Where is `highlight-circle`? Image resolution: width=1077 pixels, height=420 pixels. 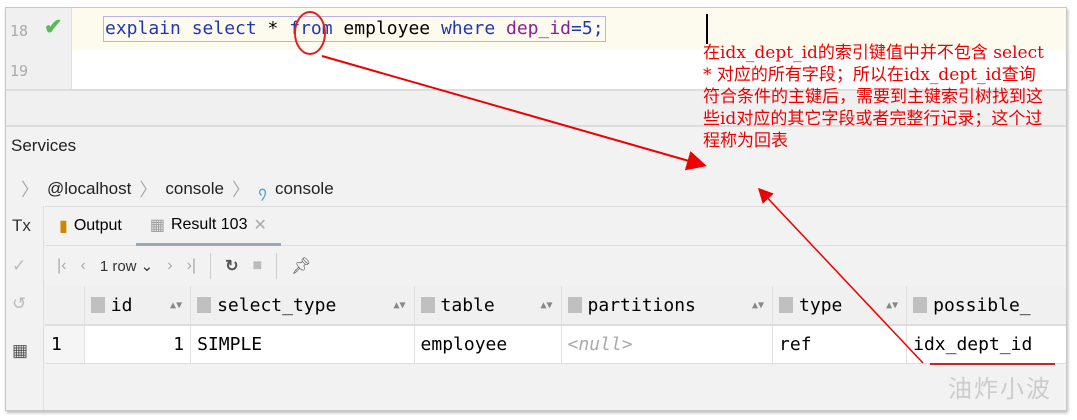 highlight-circle is located at coordinates (310, 33).